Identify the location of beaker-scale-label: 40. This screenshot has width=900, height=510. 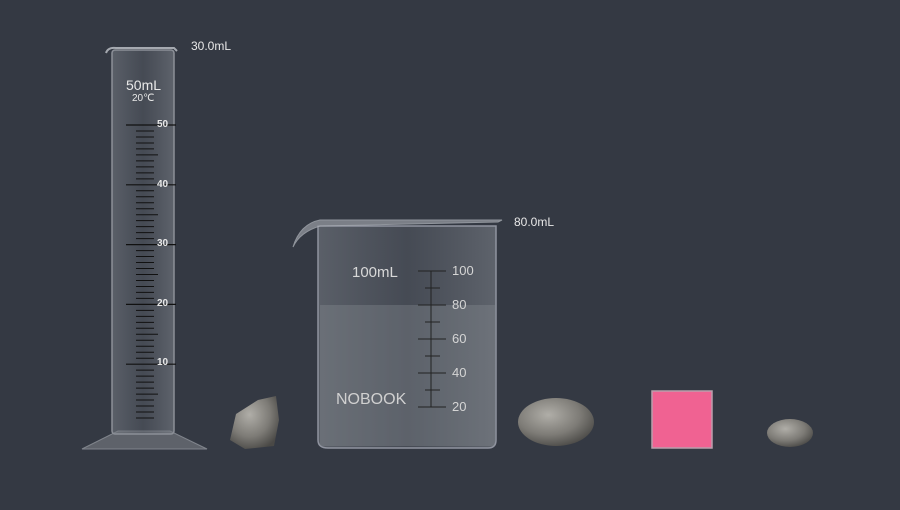
(459, 372).